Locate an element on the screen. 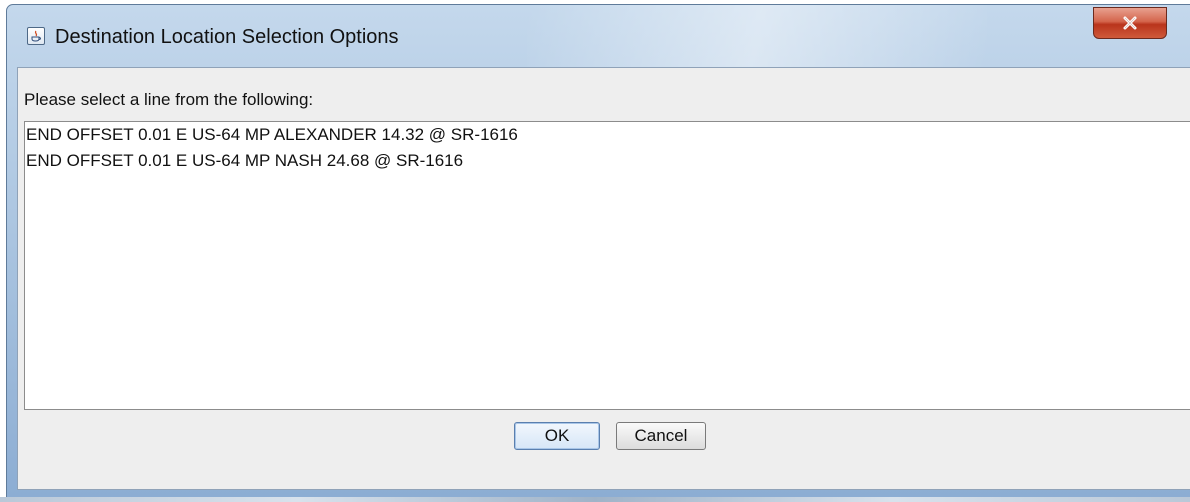 The image size is (1190, 502). close-icon is located at coordinates (1130, 23).